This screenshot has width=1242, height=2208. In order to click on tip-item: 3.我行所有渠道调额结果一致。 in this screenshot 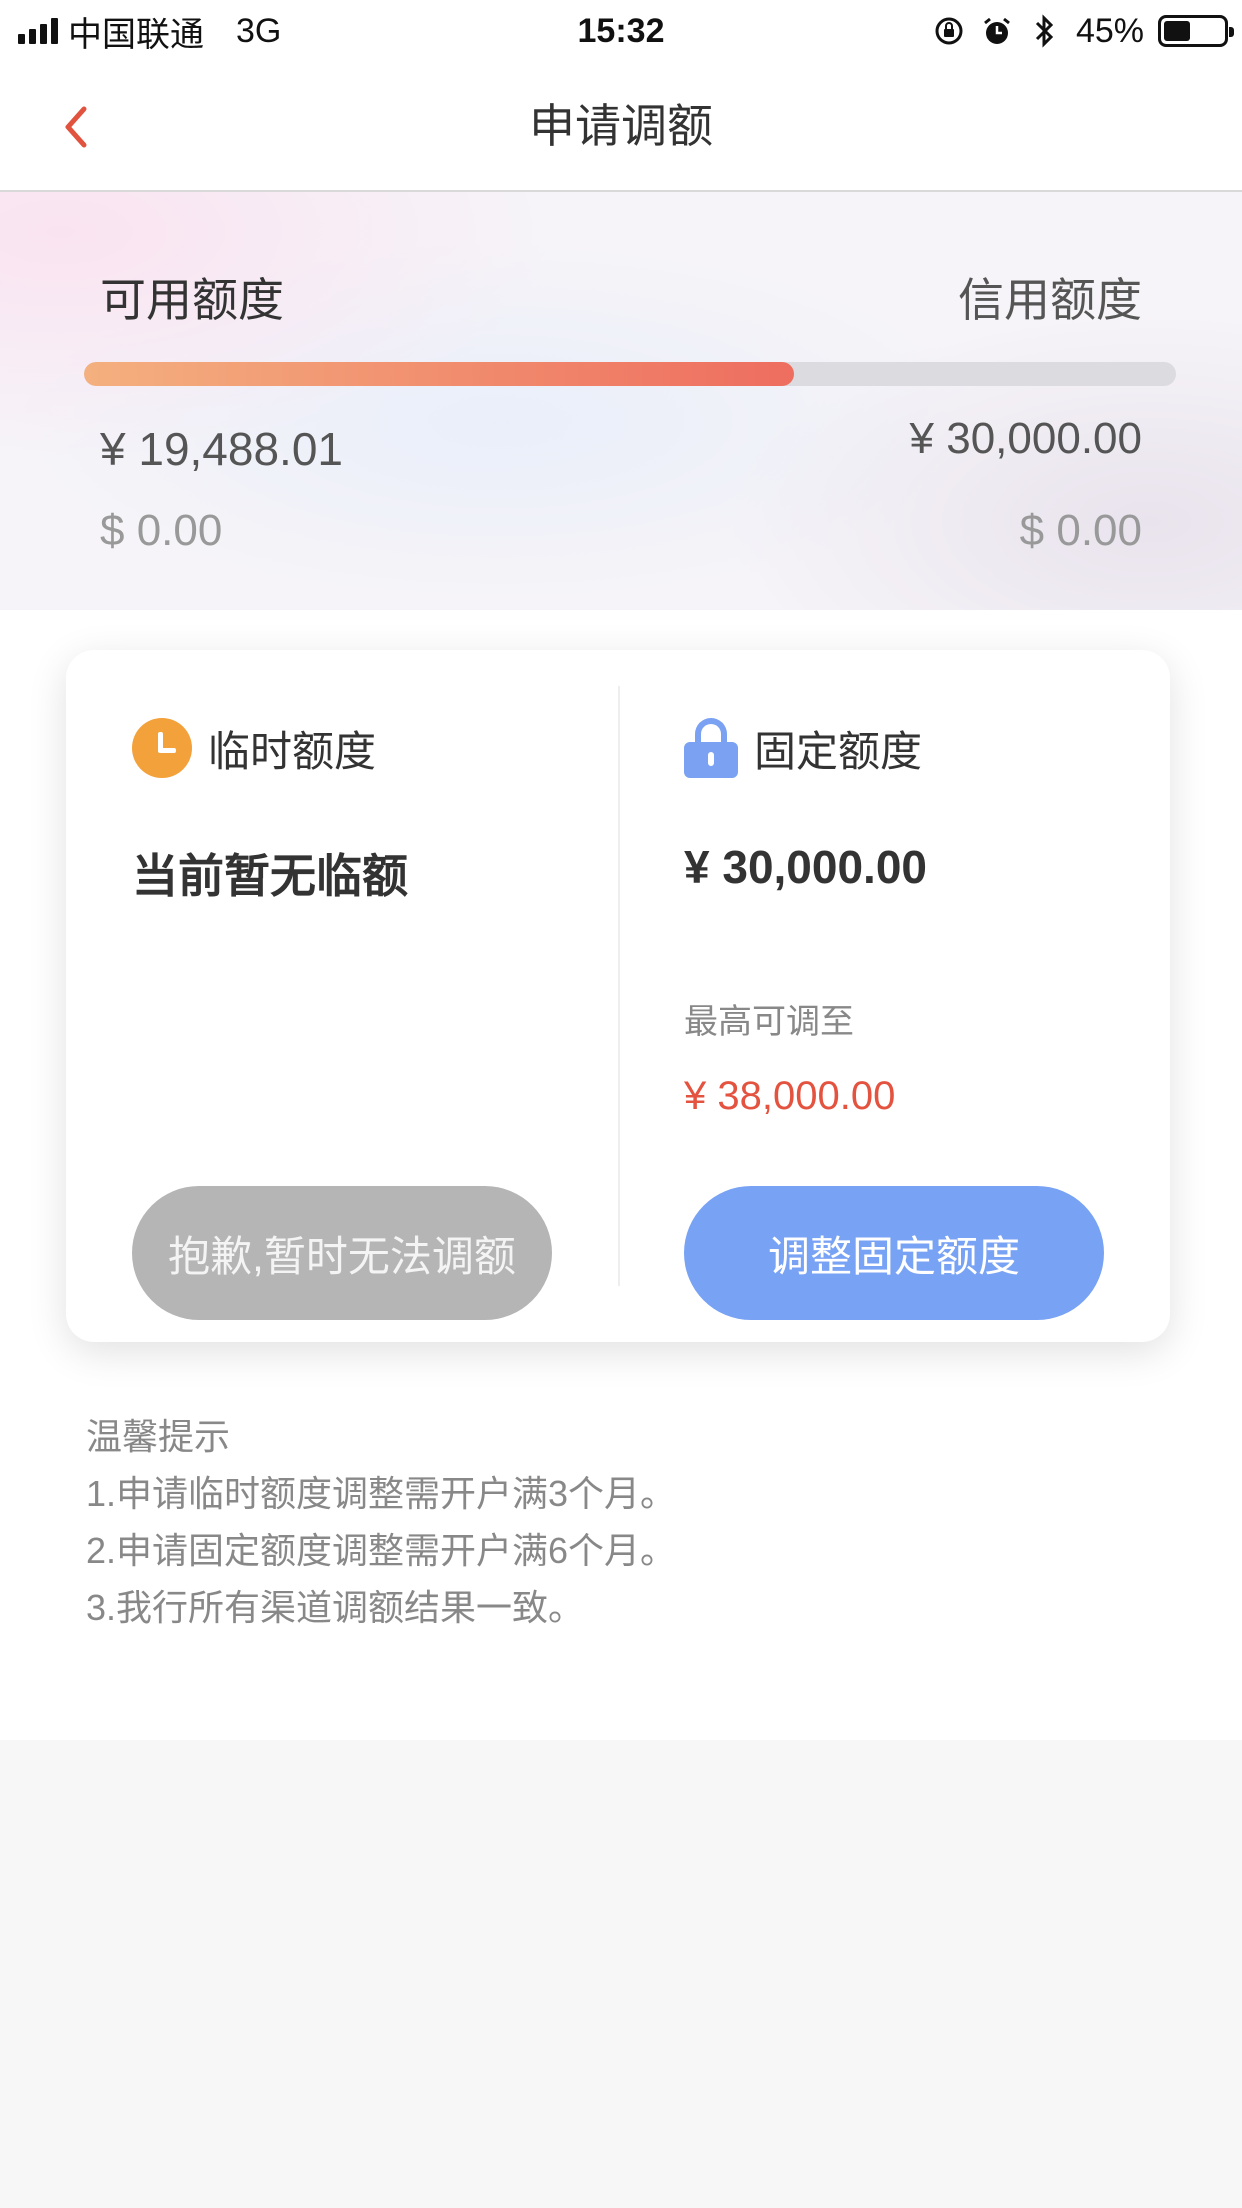, I will do `click(335, 1607)`.